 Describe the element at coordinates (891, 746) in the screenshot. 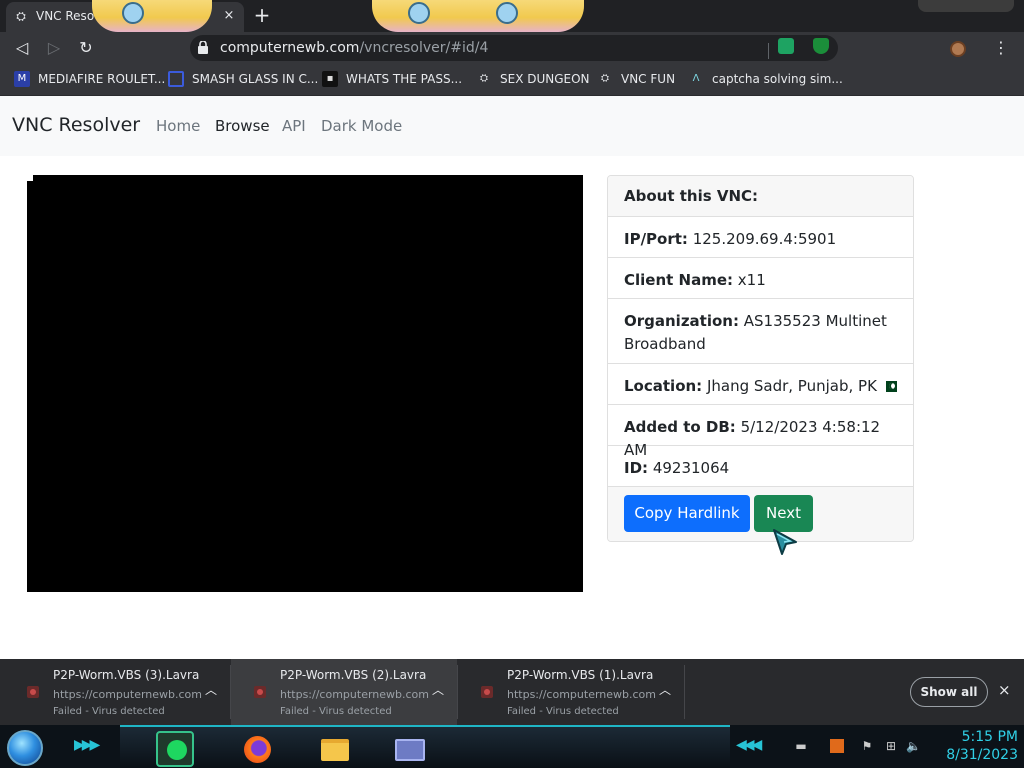

I see `network-icon: ⊞` at that location.